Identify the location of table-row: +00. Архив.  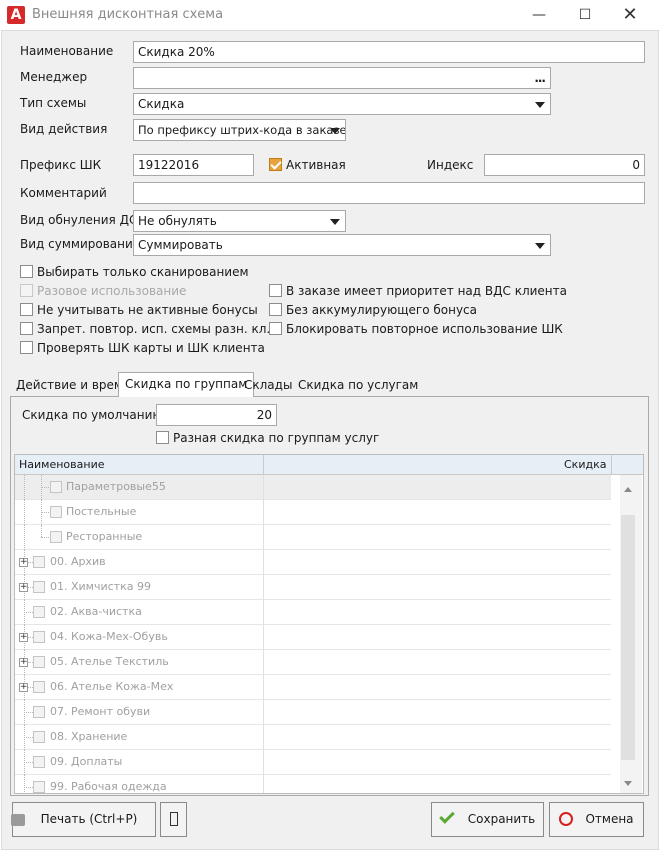
(313, 562).